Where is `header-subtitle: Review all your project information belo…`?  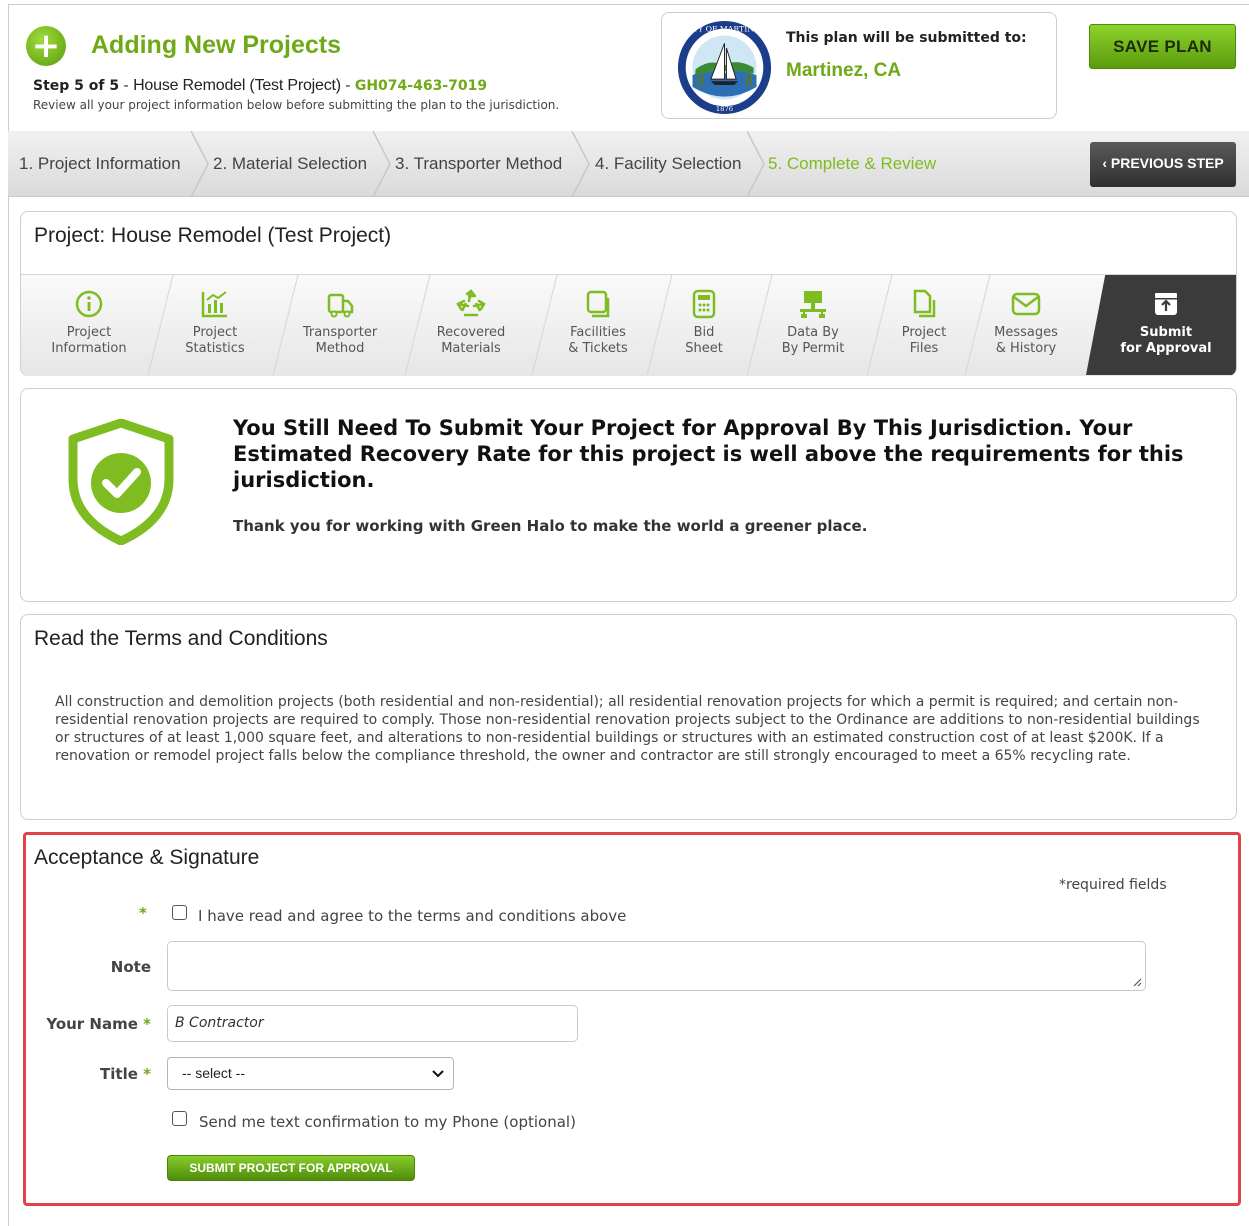 header-subtitle: Review all your project information belo… is located at coordinates (296, 105).